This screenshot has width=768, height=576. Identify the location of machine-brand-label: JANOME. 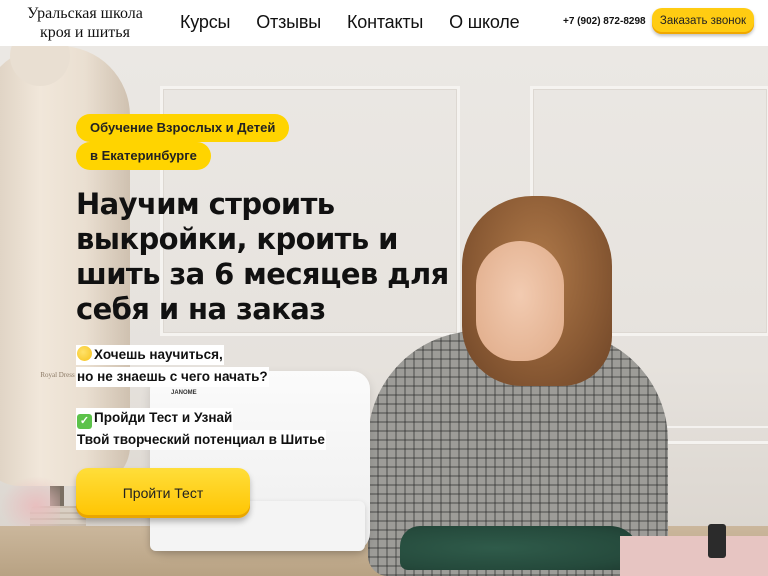
(184, 393).